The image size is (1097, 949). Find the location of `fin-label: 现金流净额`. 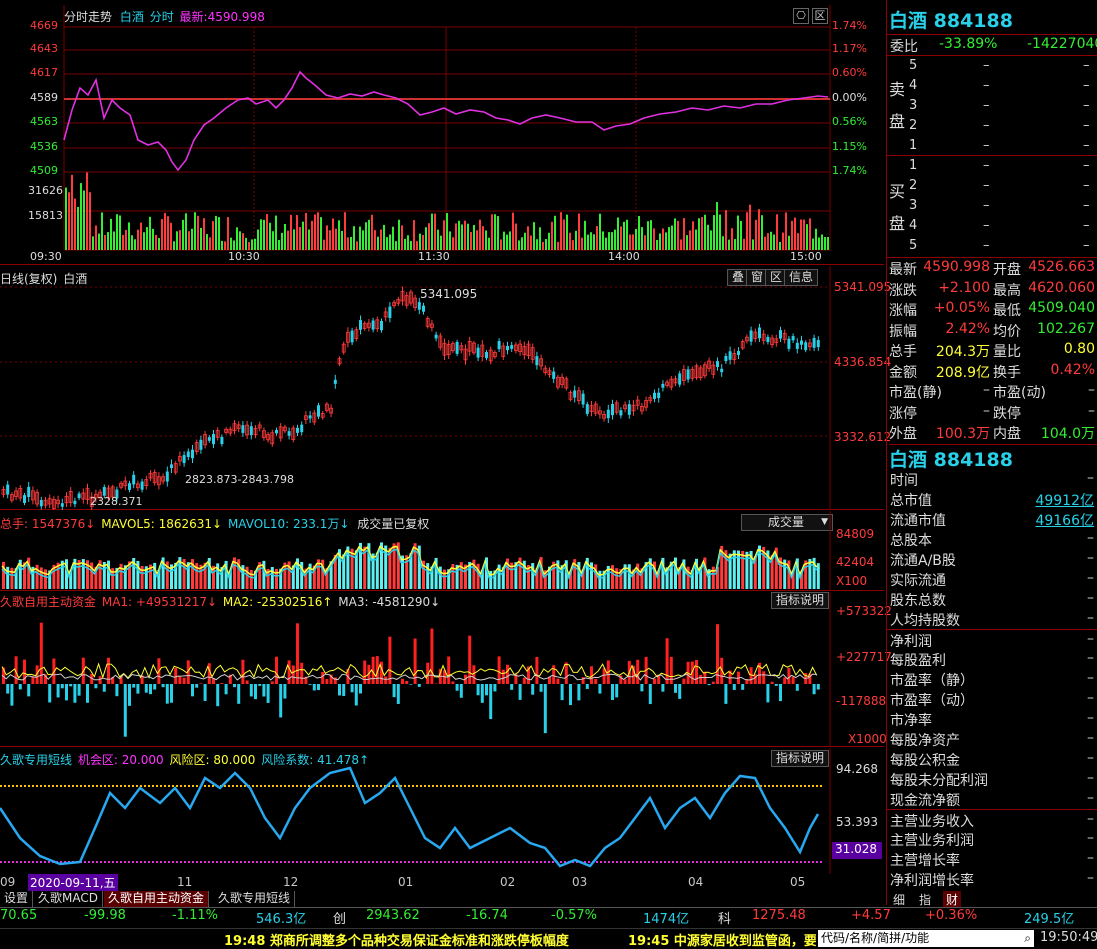

fin-label: 现金流净额 is located at coordinates (925, 800).